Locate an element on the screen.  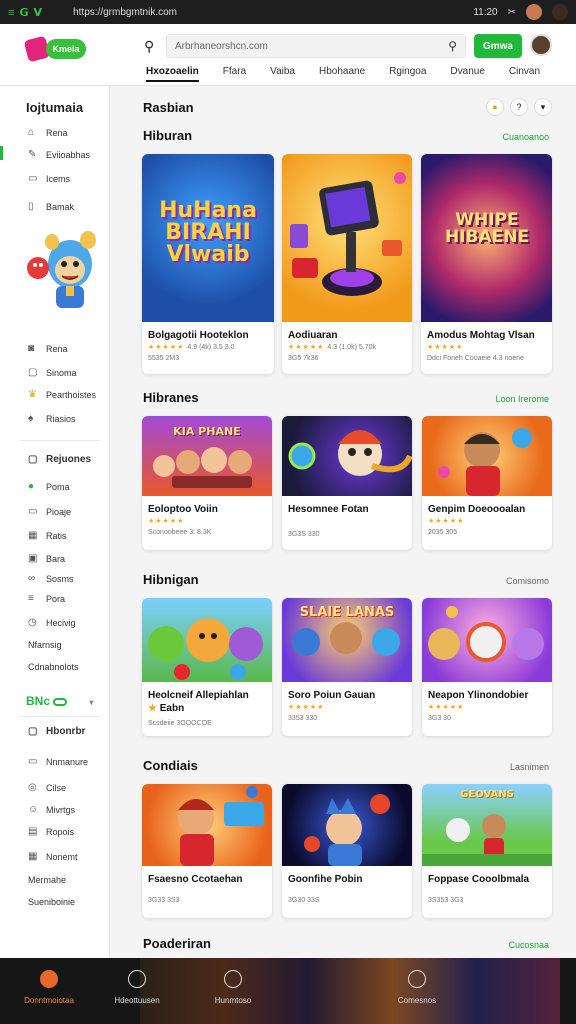
game-meta: 3G5 7k36 is located at coordinates (303, 358).